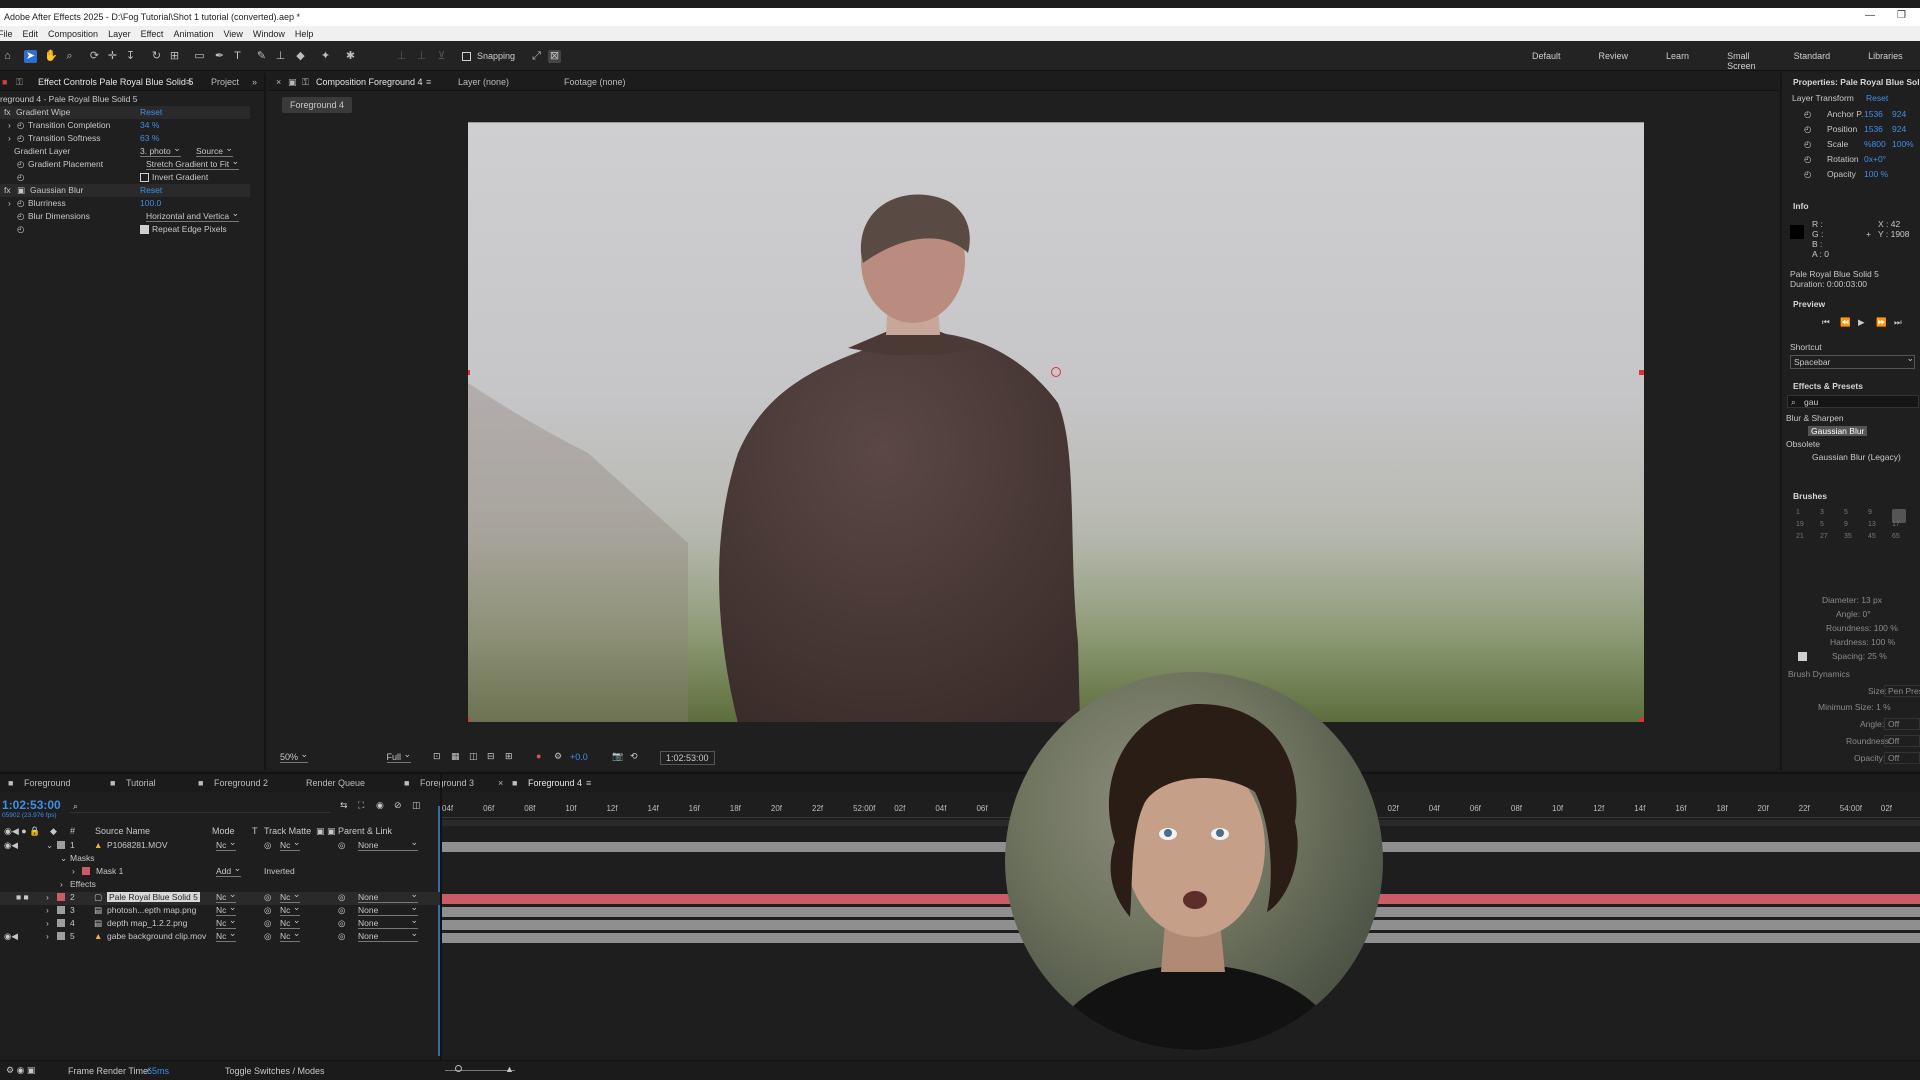  Describe the element at coordinates (290, 935) in the screenshot. I see `track-matte-dropdown: Nc` at that location.